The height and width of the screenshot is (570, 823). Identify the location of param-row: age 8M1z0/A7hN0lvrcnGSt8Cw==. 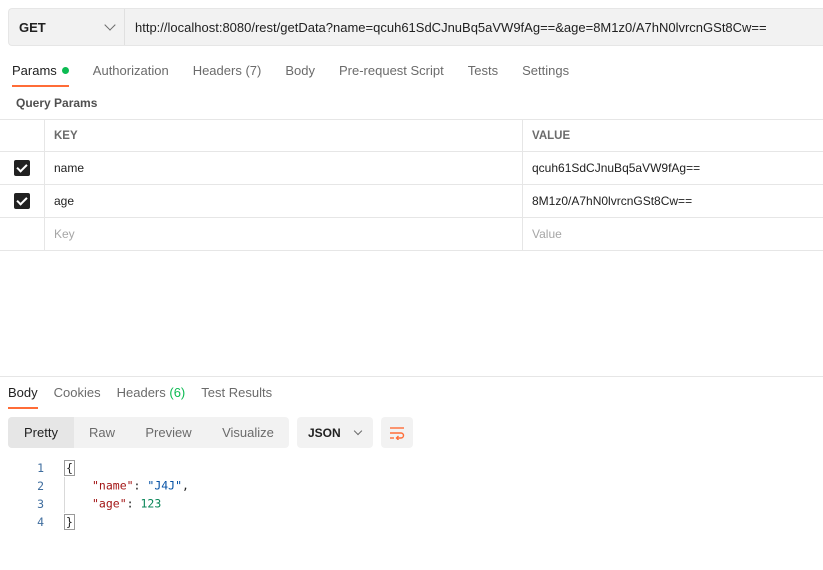
(411, 201).